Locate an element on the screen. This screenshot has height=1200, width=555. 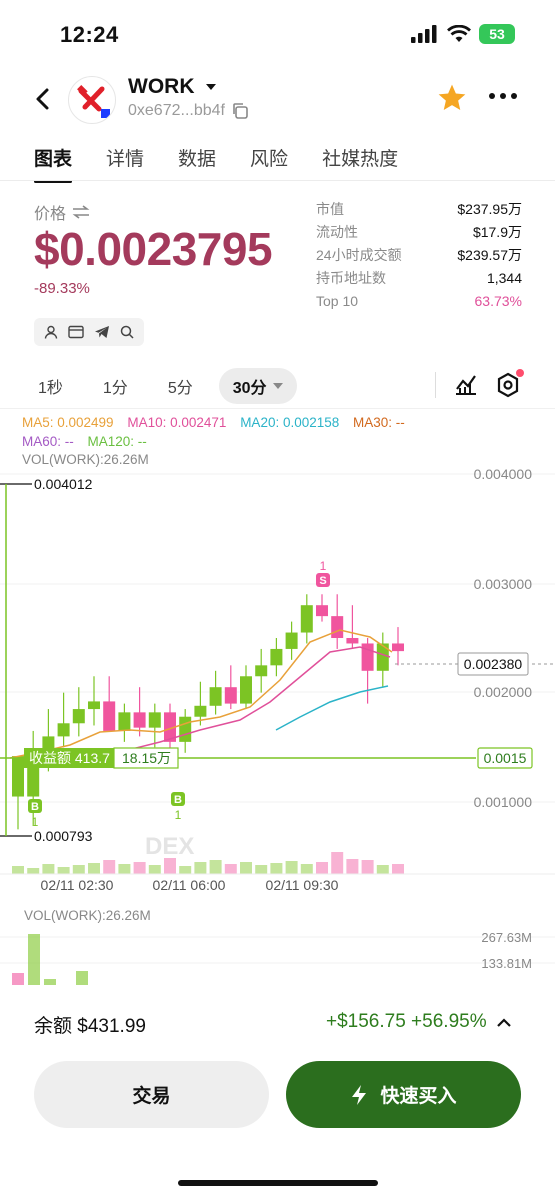
indicator-icon is located at coordinates (466, 384).